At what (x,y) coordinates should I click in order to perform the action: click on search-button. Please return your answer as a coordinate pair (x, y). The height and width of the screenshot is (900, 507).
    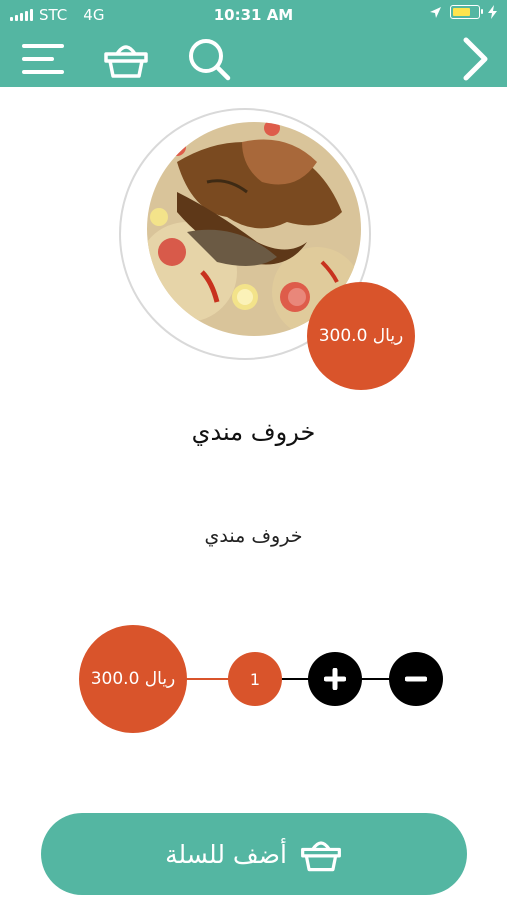
    Looking at the image, I should click on (209, 58).